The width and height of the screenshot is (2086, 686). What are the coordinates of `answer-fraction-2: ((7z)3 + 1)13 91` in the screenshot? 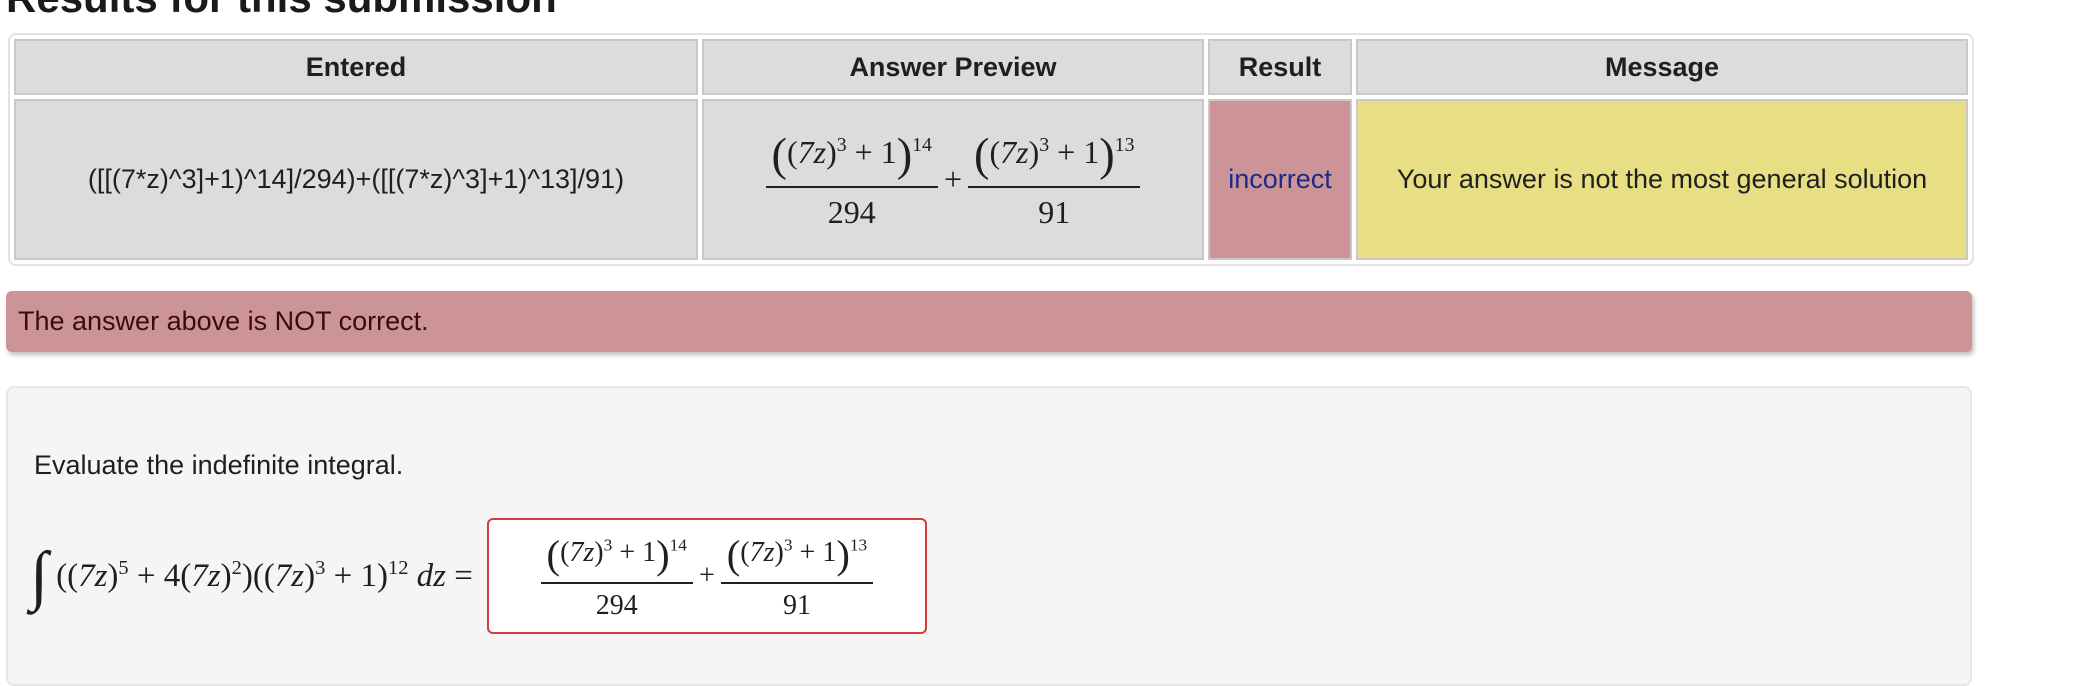 It's located at (797, 576).